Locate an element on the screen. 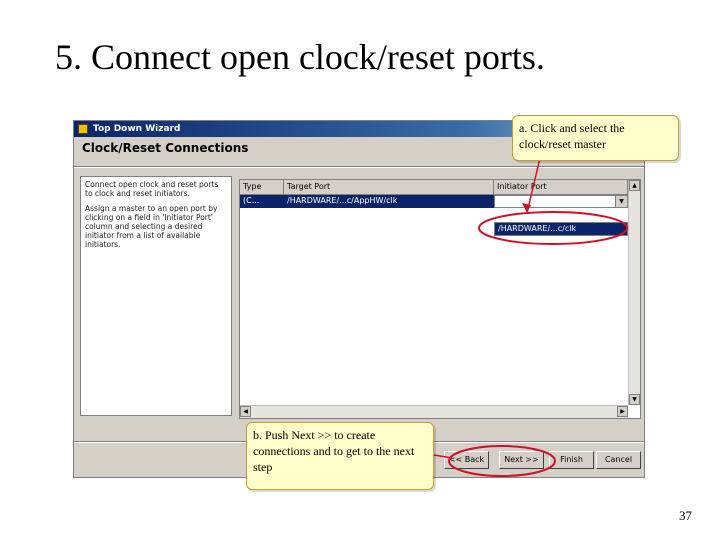 The height and width of the screenshot is (540, 720). initiator-option: /HARDWARE/...c/clk is located at coordinates (561, 229).